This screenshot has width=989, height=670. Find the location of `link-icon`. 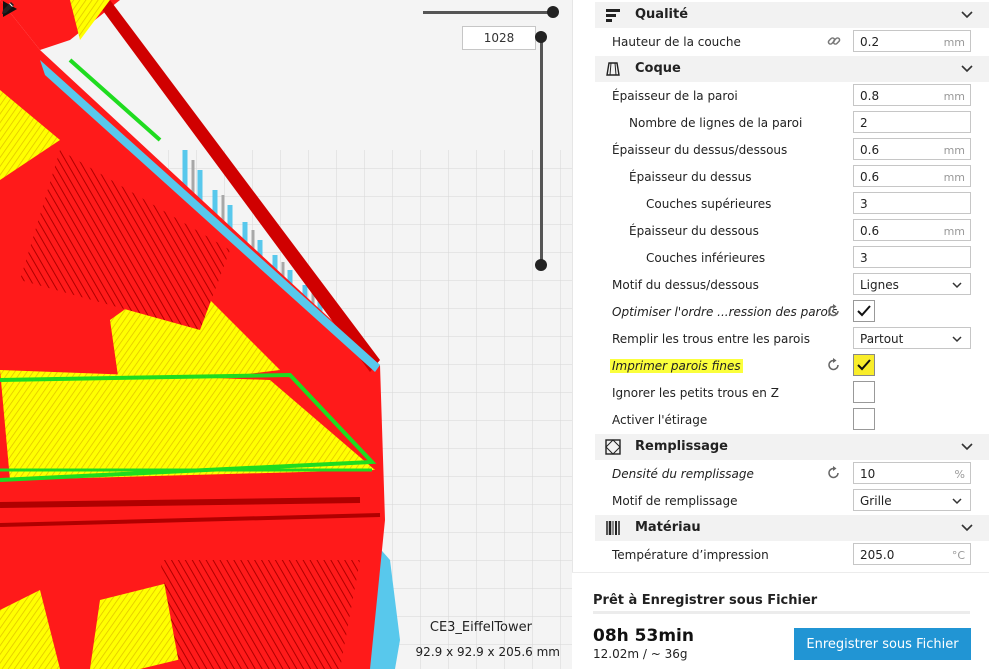

link-icon is located at coordinates (834, 41).